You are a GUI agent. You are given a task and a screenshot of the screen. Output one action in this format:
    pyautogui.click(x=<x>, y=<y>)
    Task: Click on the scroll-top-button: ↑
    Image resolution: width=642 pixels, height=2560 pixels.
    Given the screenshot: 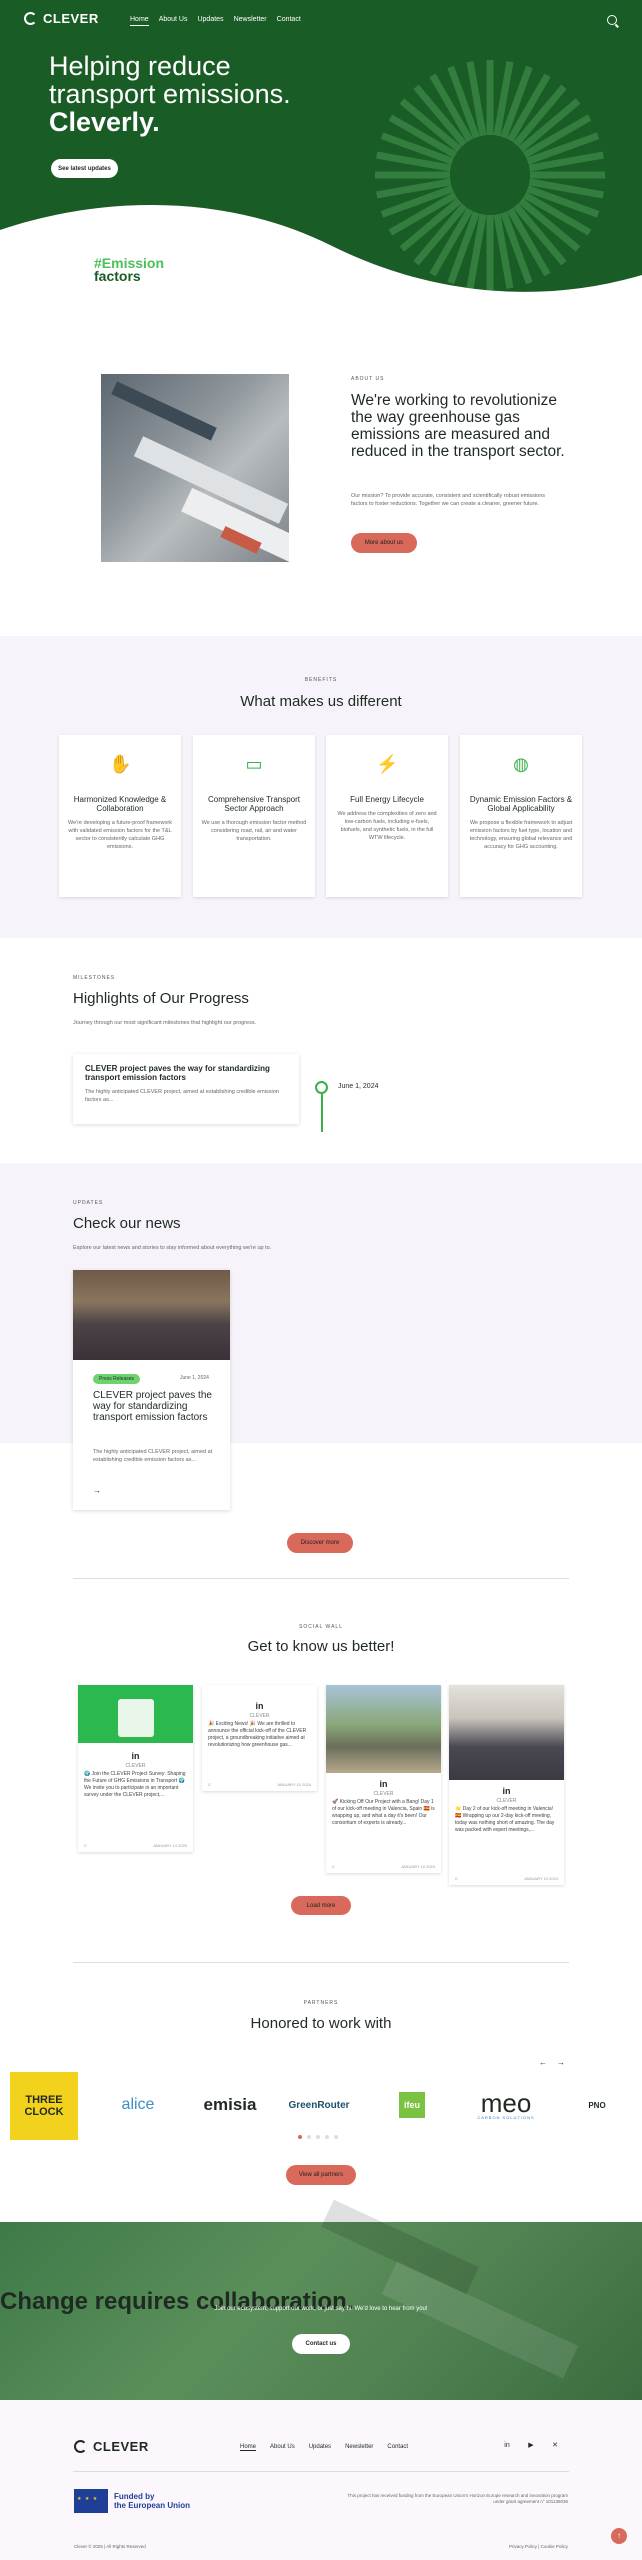 What is the action you would take?
    pyautogui.click(x=619, y=2536)
    